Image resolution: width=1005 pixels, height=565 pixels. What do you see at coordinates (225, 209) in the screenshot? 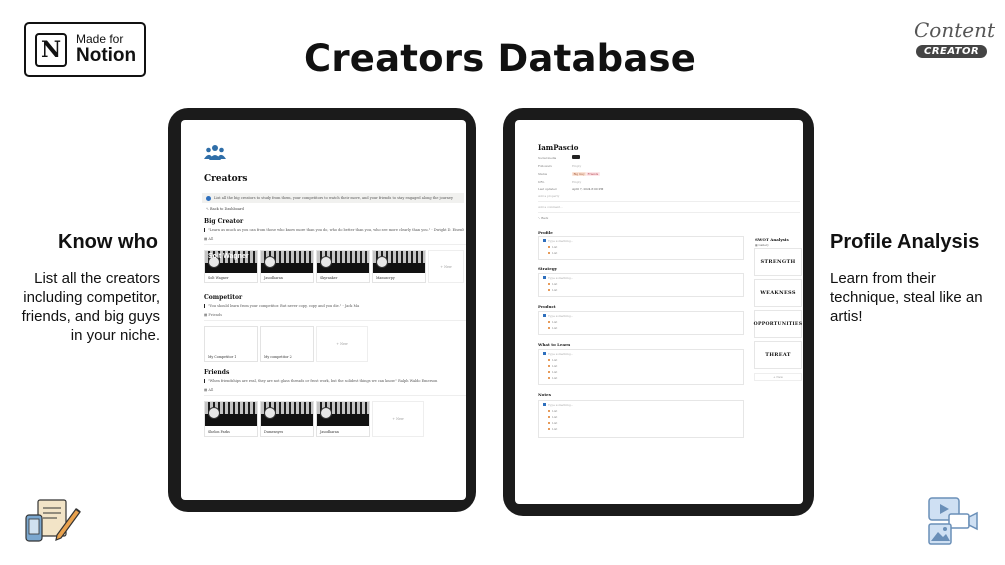
I see `back-to-dashboard-link: ↖ Back to Dashboard` at bounding box center [225, 209].